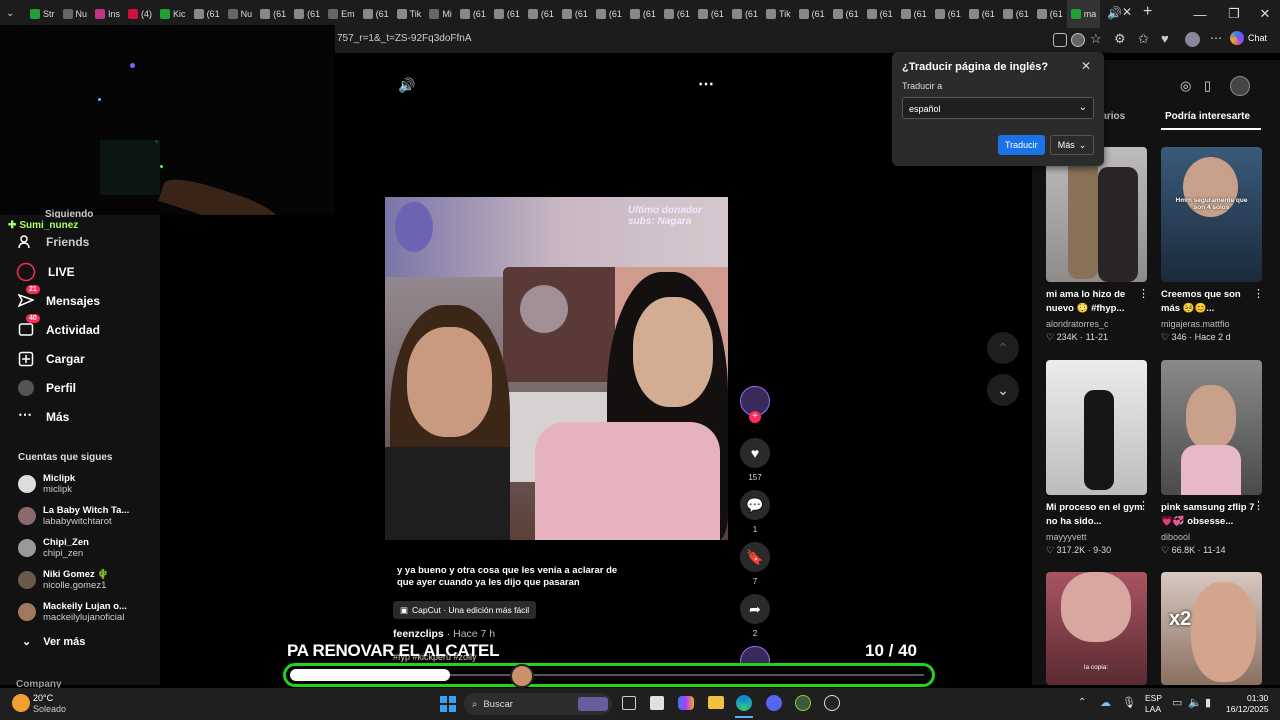 The height and width of the screenshot is (720, 1280). What do you see at coordinates (21, 703) in the screenshot?
I see `weather-icon` at bounding box center [21, 703].